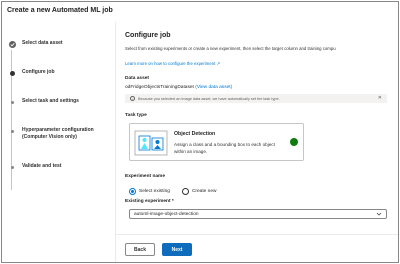 The image size is (400, 264). What do you see at coordinates (294, 144) in the screenshot?
I see `selected-check-icon` at bounding box center [294, 144].